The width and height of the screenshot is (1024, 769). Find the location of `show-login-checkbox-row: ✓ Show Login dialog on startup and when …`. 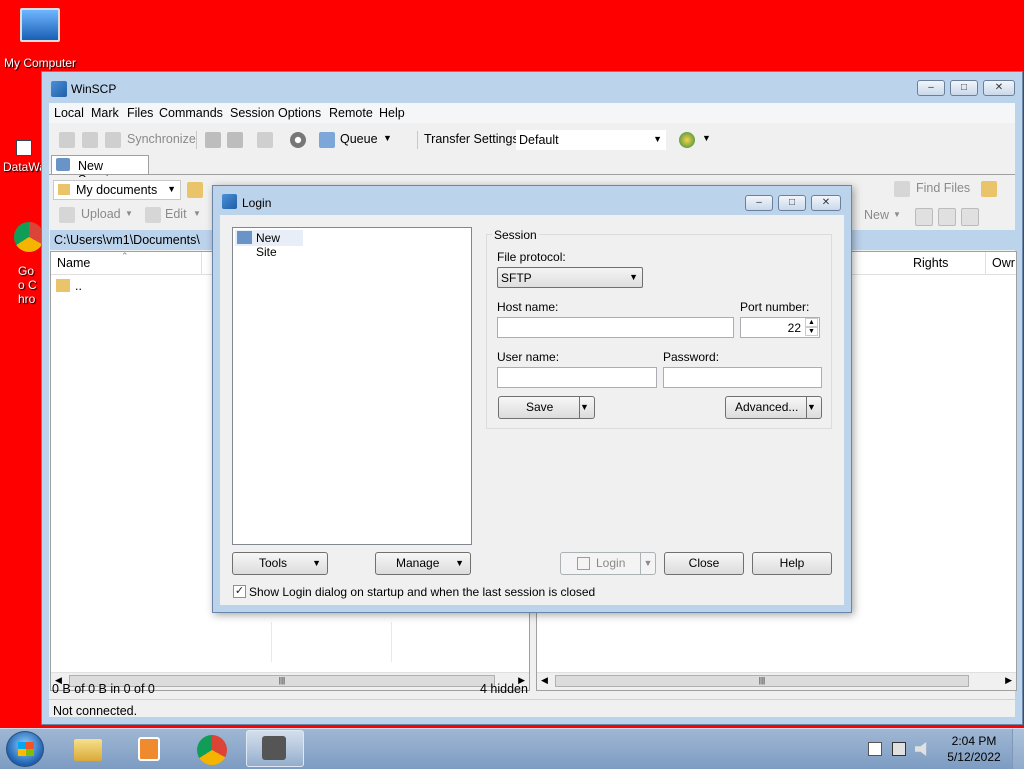

show-login-checkbox-row: ✓ Show Login dialog on startup and when … is located at coordinates (433, 592).